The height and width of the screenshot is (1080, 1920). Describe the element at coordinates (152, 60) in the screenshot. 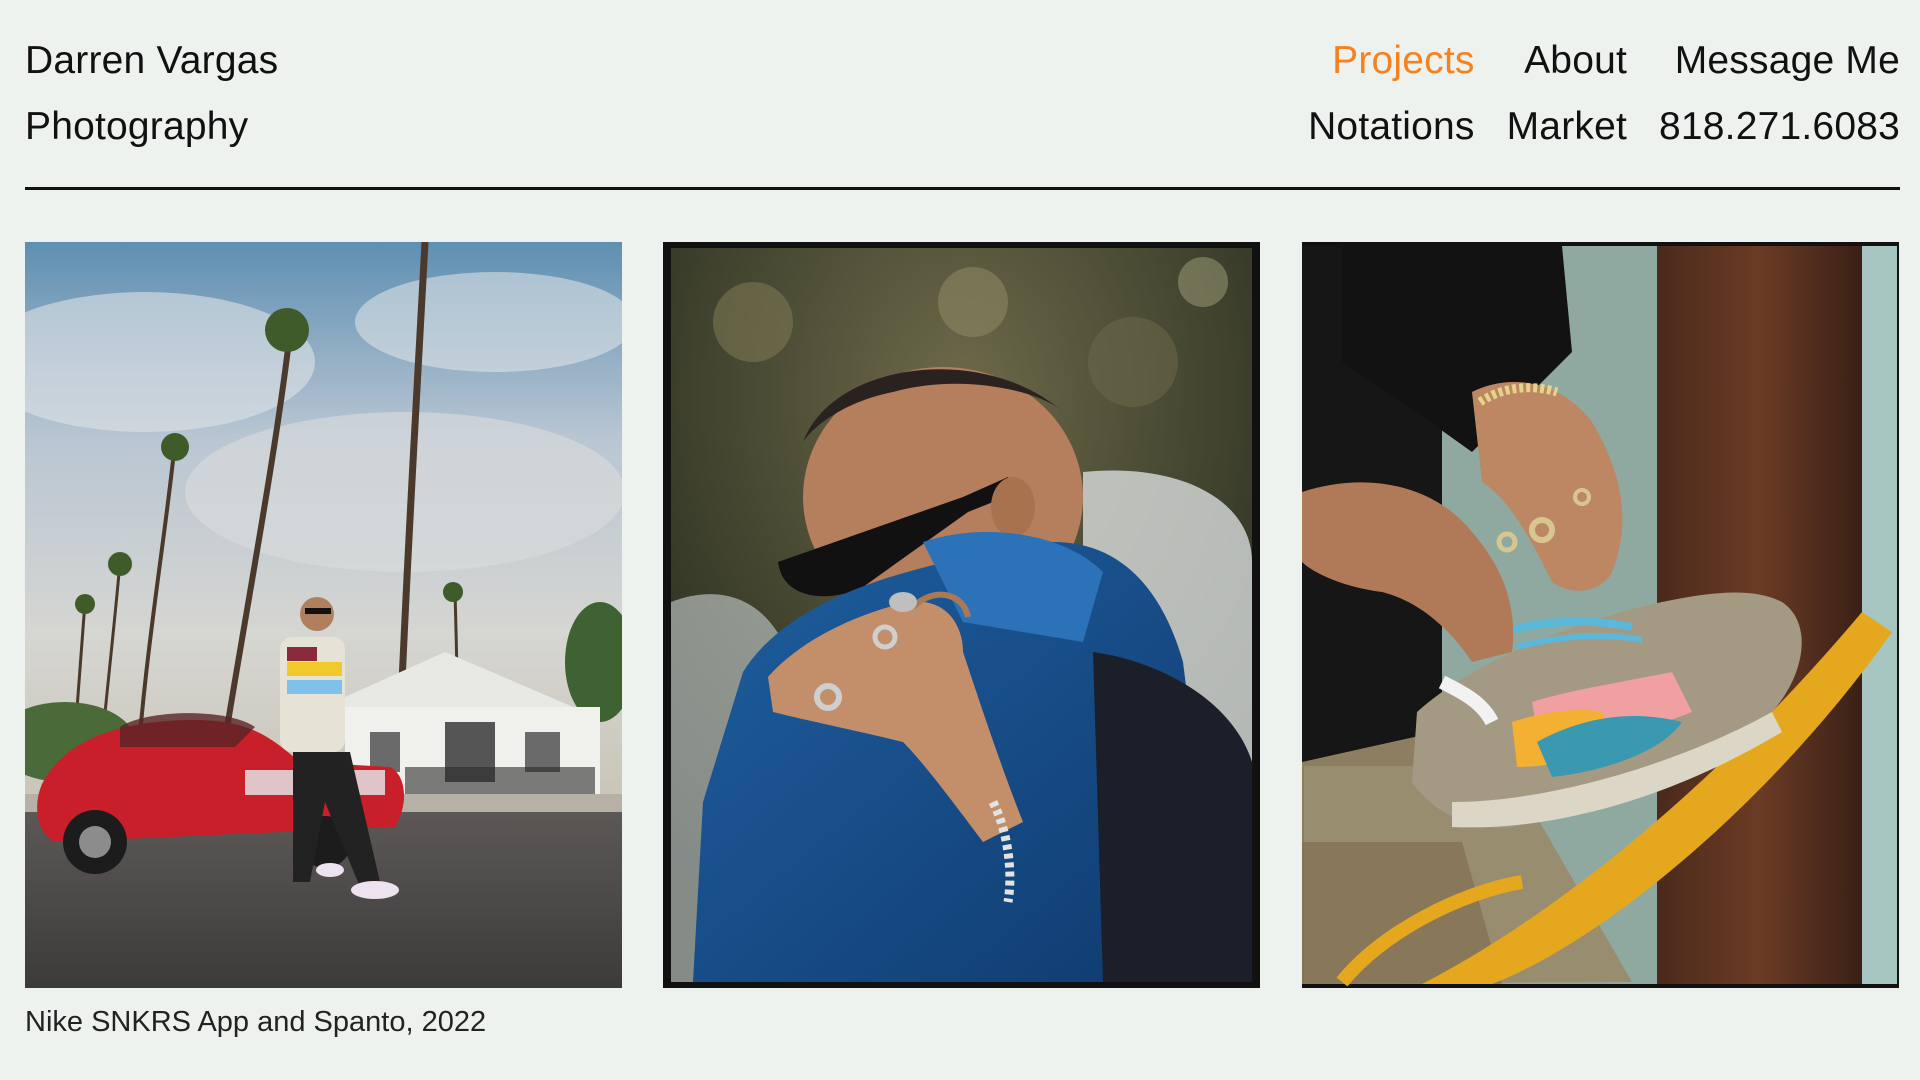

I see `brand-title-line-1: Darren Vargas` at that location.